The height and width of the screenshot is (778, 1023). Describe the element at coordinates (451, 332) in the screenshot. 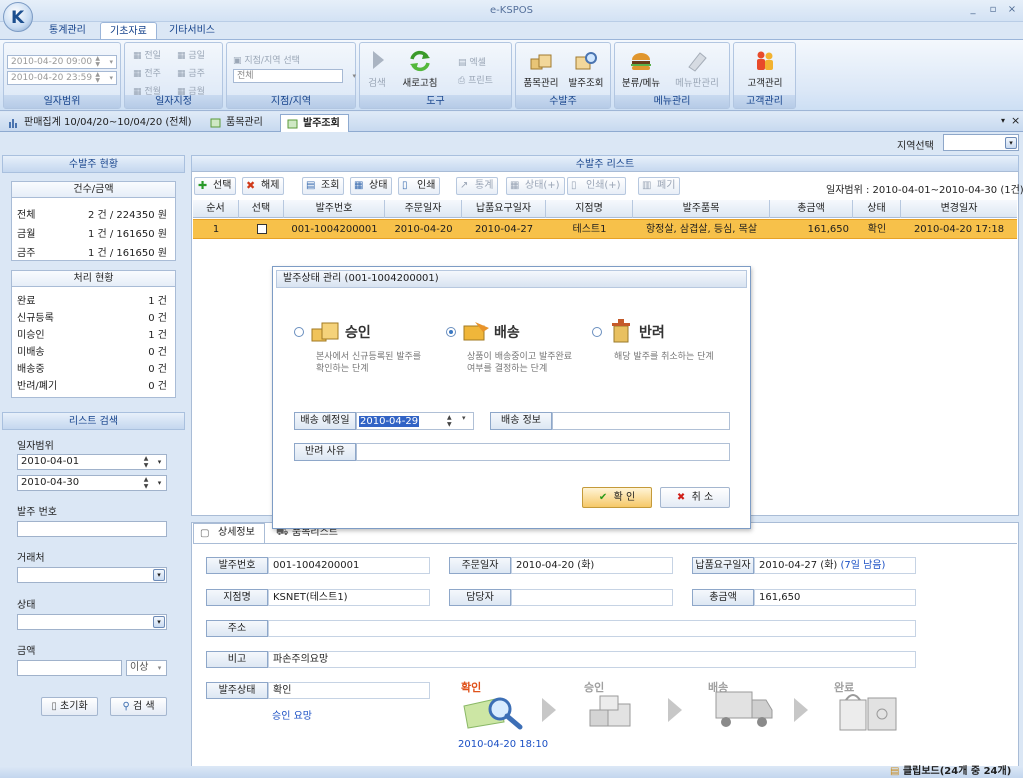

I see `radio-ship` at that location.